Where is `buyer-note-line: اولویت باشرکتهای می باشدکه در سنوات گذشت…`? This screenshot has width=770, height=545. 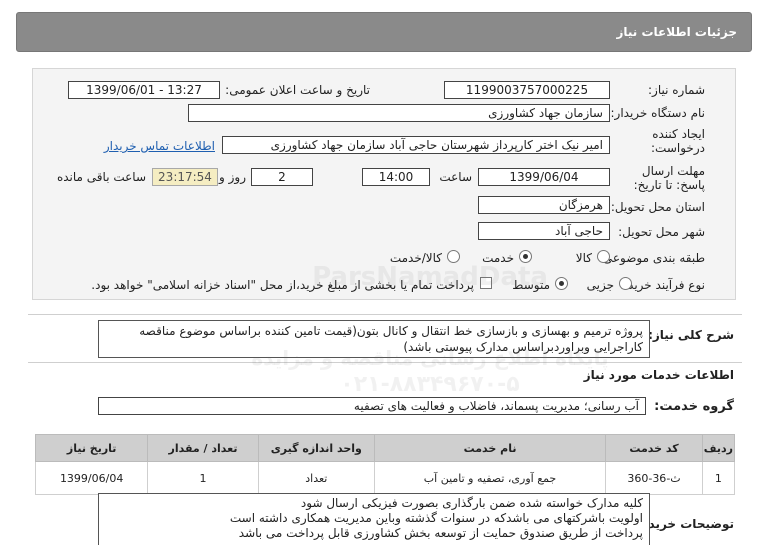
buyer-note-line: اولویت باشرکتهای می باشدکه در سنوات گذشت… is located at coordinates (436, 518).